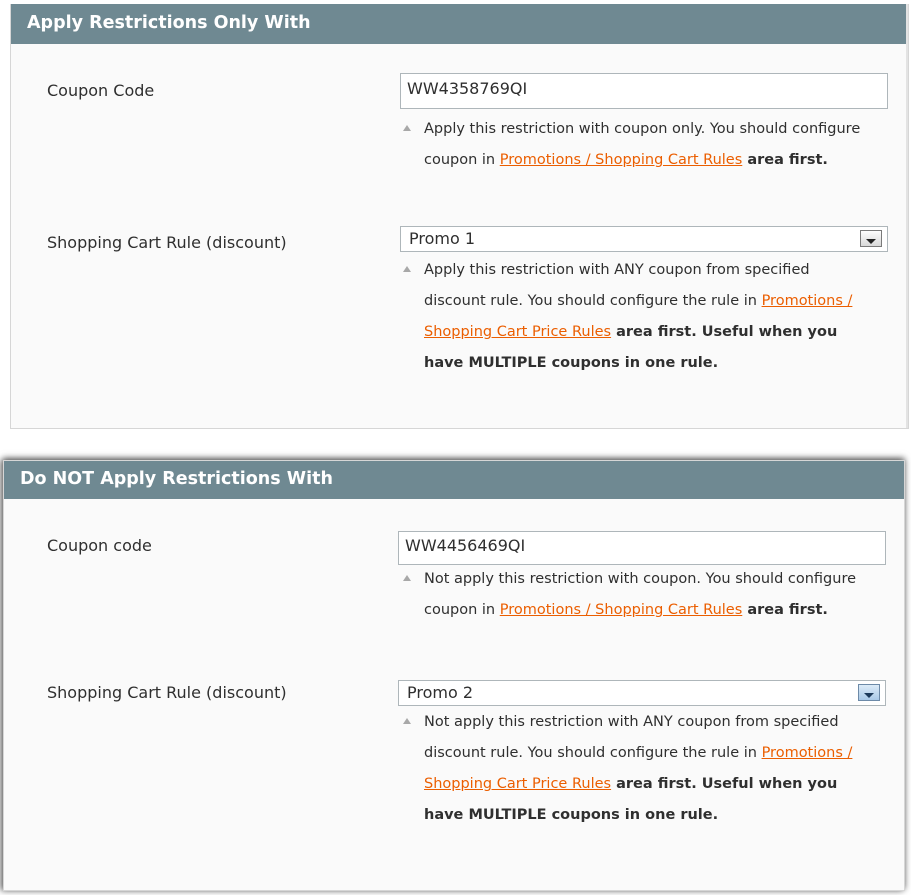  I want to click on coupon-code-label: Coupon code, so click(99, 545).